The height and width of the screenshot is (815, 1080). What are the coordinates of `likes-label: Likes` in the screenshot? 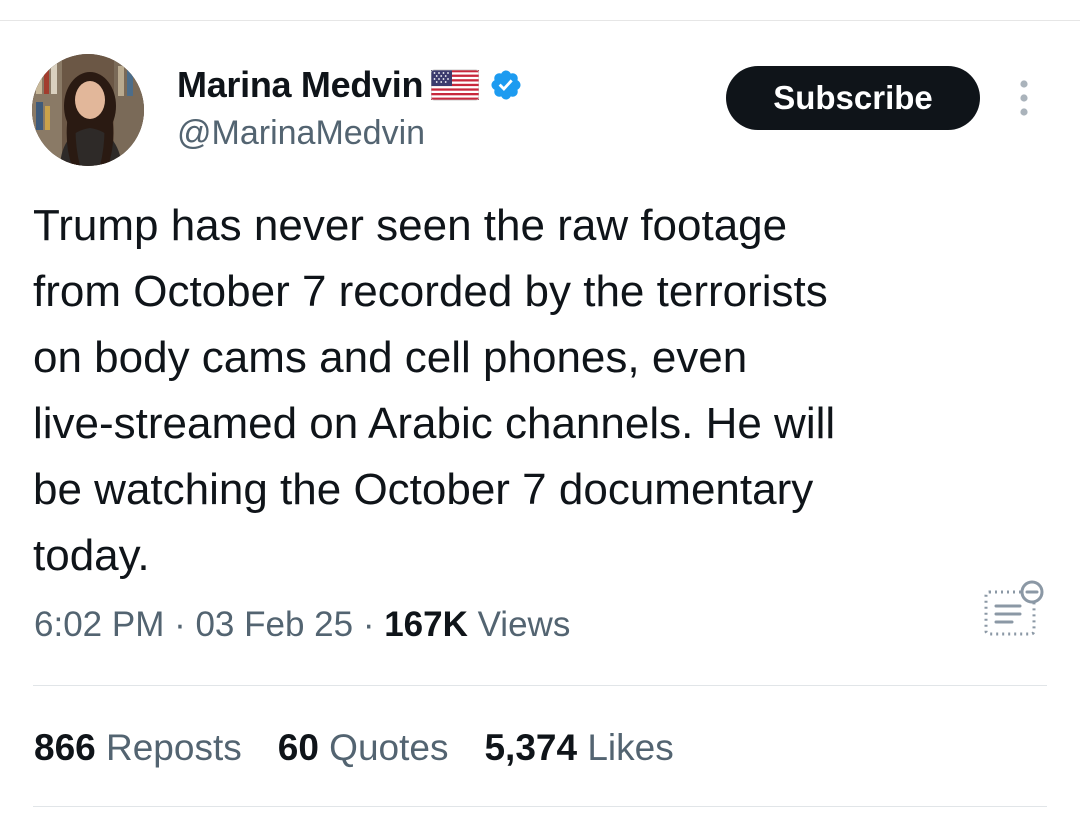 It's located at (625, 747).